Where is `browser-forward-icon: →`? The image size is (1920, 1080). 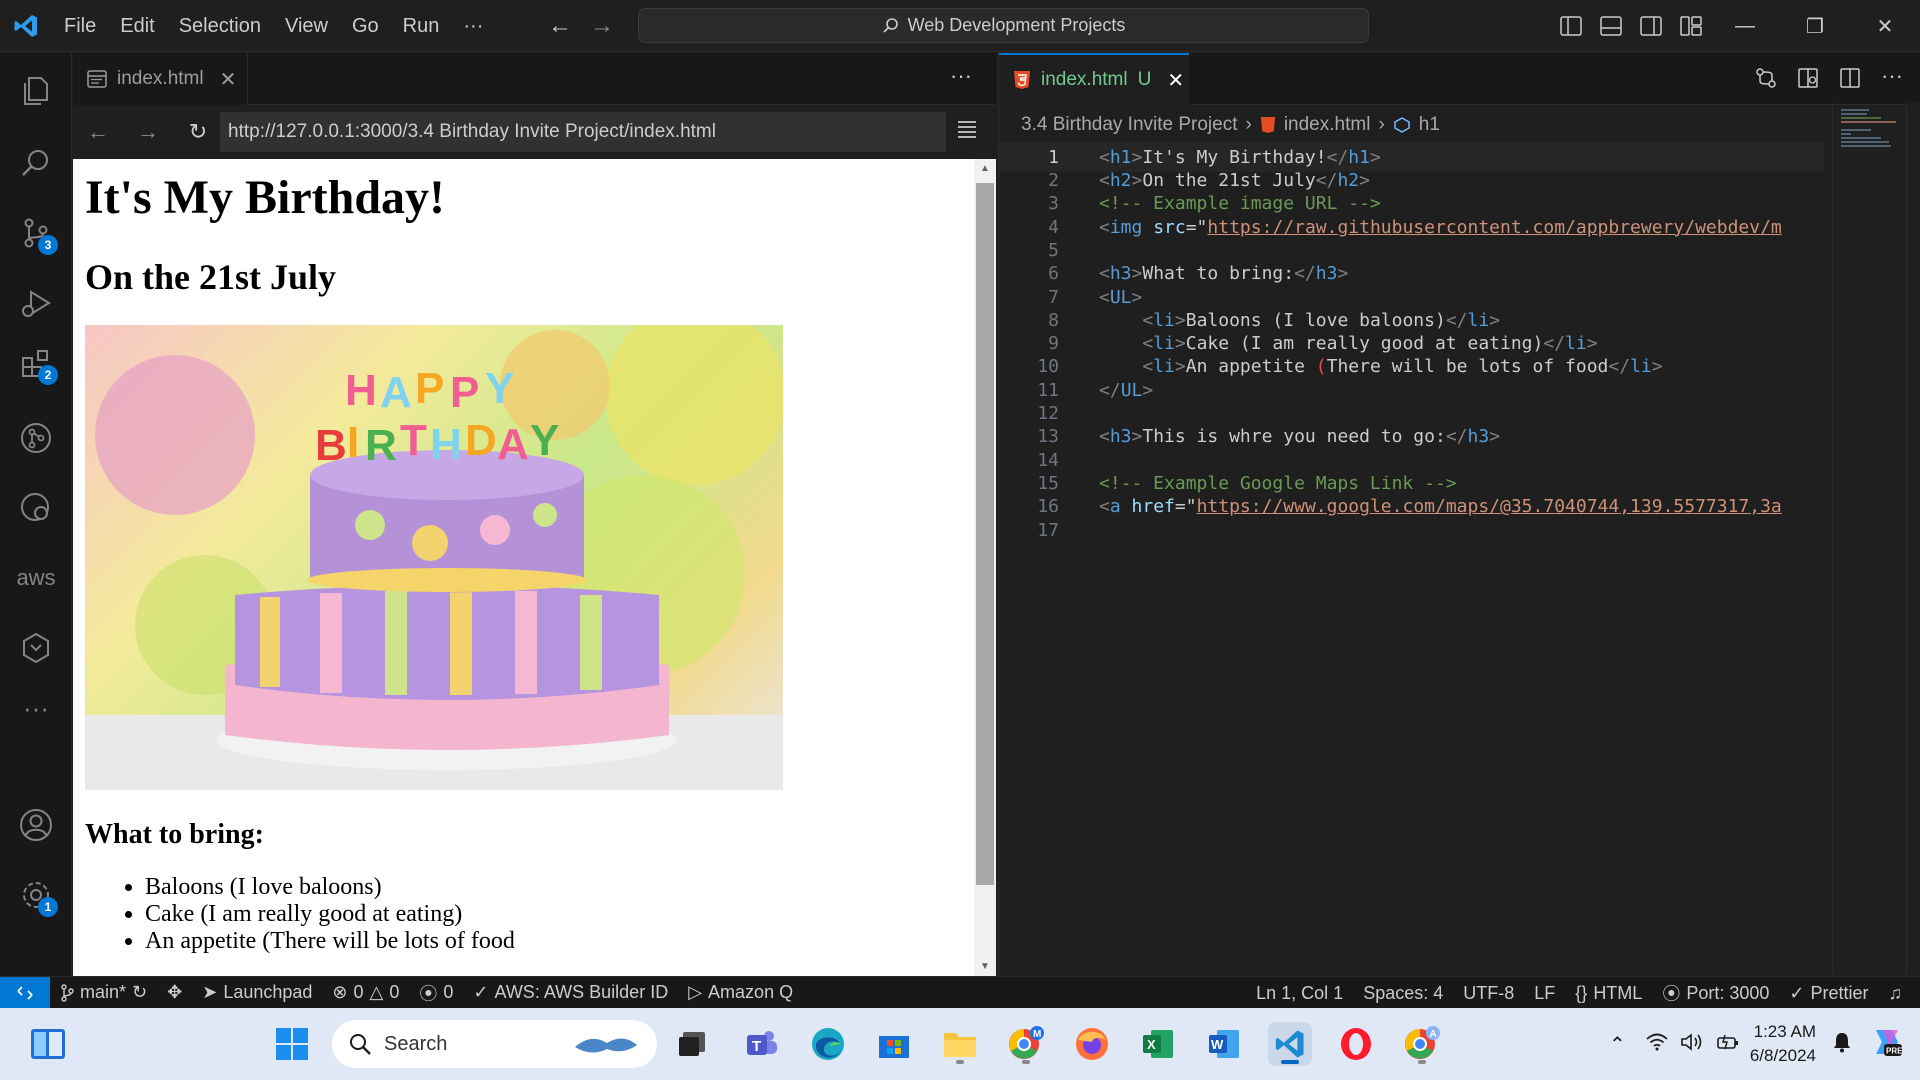
browser-forward-icon: → is located at coordinates (148, 132).